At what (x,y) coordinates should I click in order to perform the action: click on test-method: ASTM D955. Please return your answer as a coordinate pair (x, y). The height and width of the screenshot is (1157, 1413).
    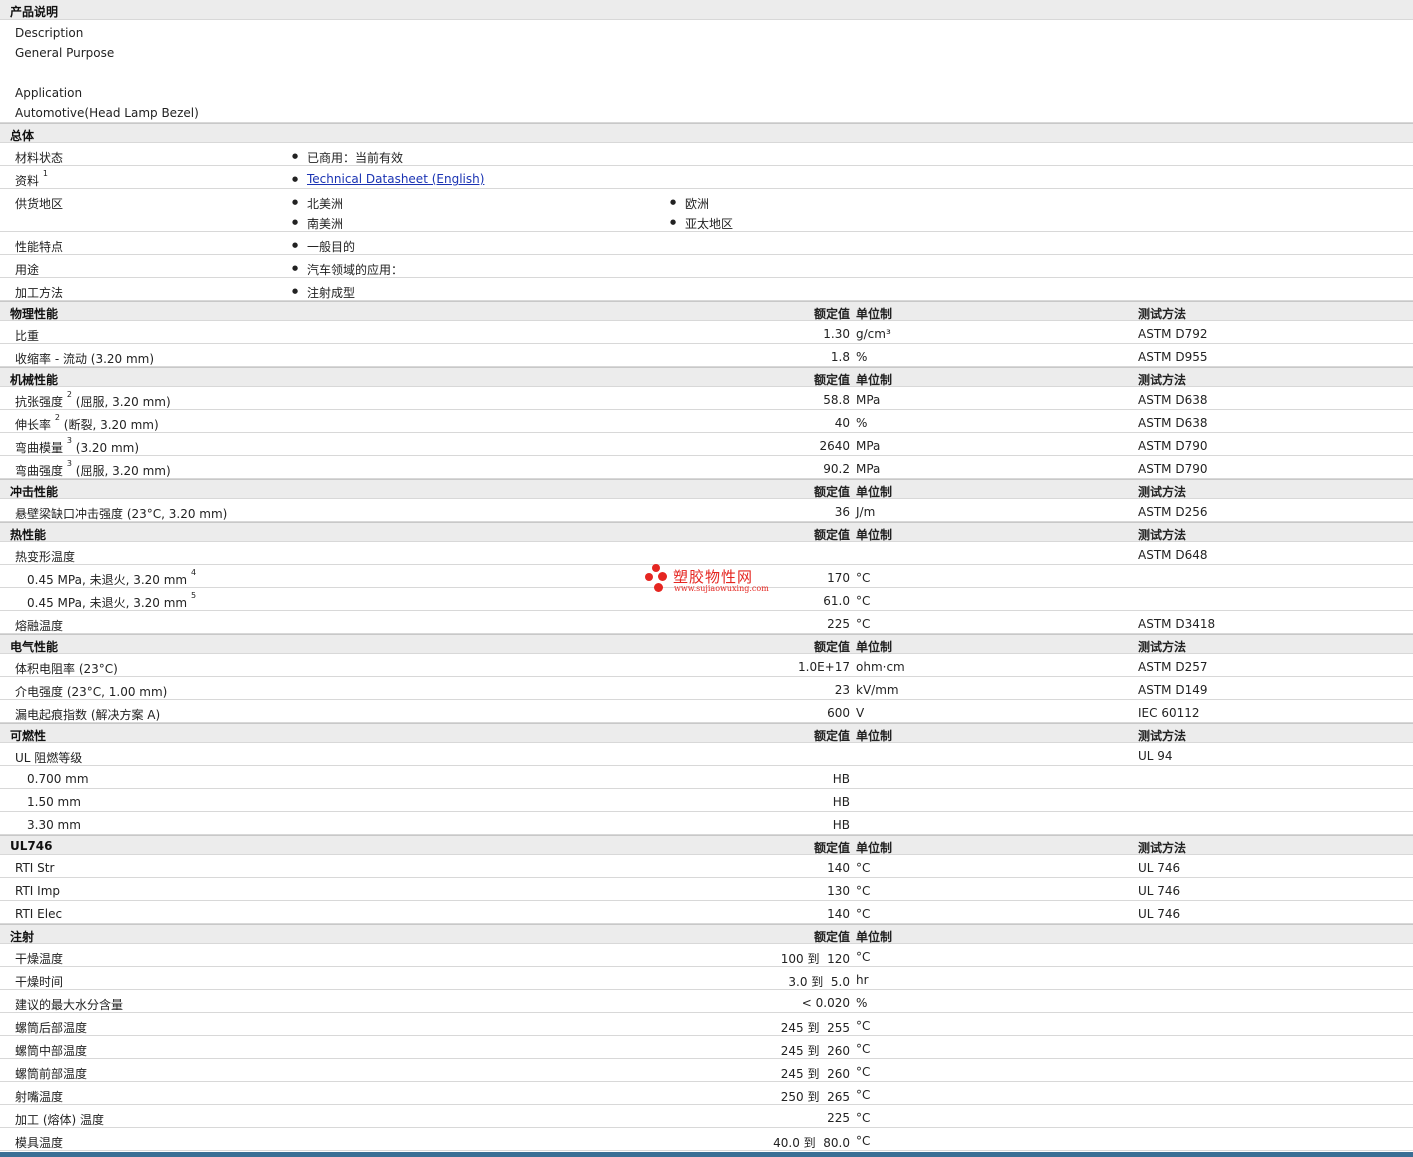
    Looking at the image, I should click on (1173, 357).